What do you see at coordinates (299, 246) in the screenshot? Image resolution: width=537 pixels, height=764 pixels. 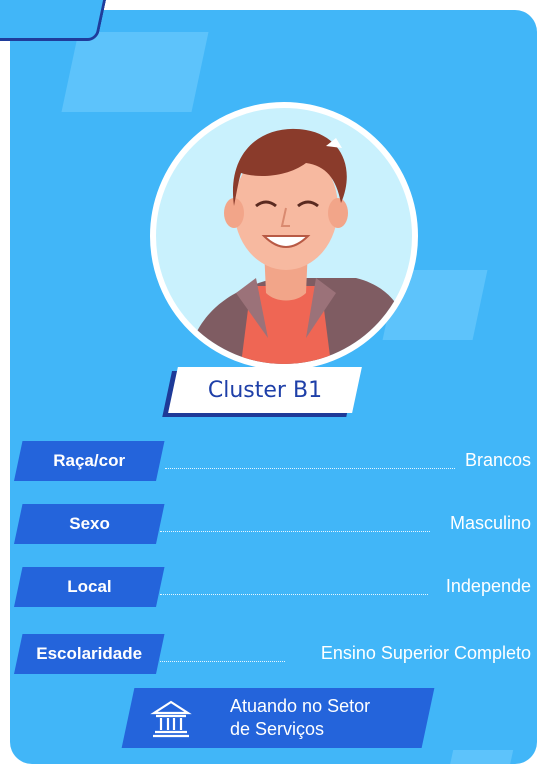 I see `person-illustration` at bounding box center [299, 246].